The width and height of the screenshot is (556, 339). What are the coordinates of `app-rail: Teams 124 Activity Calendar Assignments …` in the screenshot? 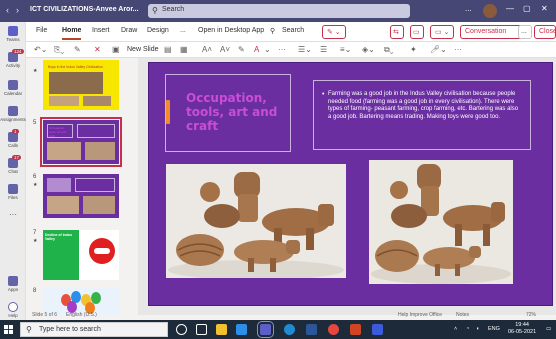 It's located at (13, 171).